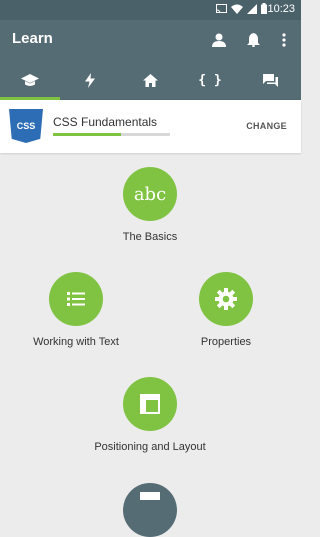 This screenshot has height=537, width=320. I want to click on lightning-icon, so click(90, 80).